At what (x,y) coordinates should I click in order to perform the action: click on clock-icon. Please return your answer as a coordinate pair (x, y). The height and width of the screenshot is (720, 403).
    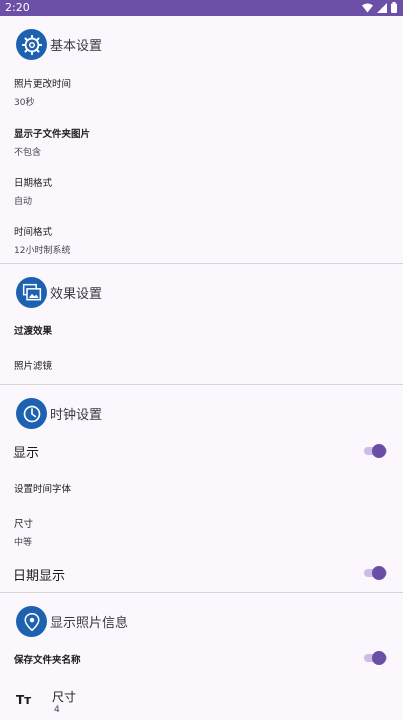
    Looking at the image, I should click on (31, 413).